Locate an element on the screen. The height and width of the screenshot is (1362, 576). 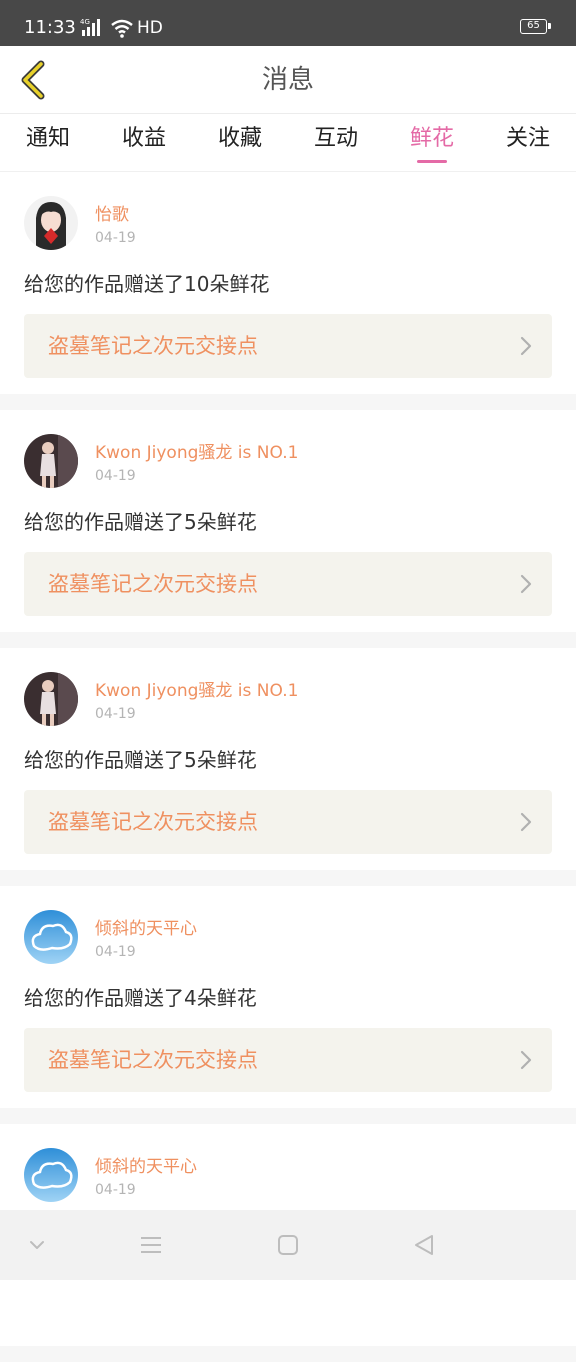
network-type: 4G is located at coordinates (85, 22).